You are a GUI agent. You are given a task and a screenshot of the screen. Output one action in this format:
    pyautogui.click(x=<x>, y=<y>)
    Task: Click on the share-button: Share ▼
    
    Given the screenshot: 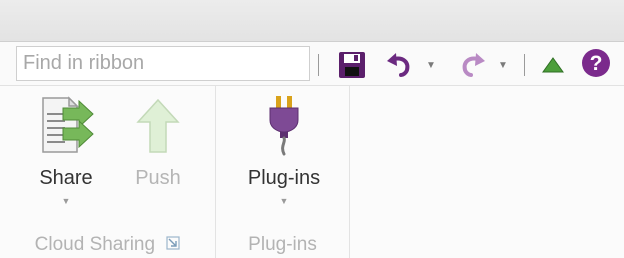 What is the action you would take?
    pyautogui.click(x=66, y=150)
    